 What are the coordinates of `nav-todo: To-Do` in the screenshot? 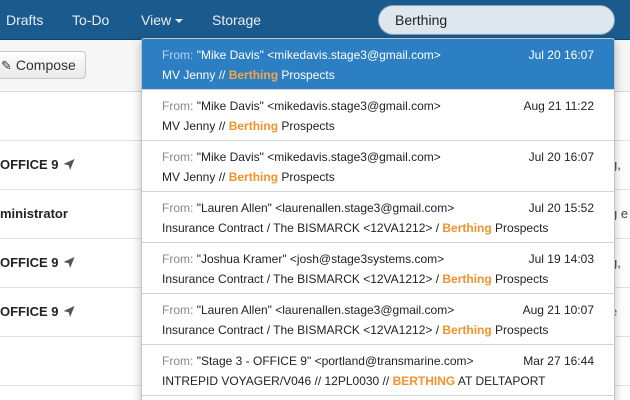 It's located at (90, 20).